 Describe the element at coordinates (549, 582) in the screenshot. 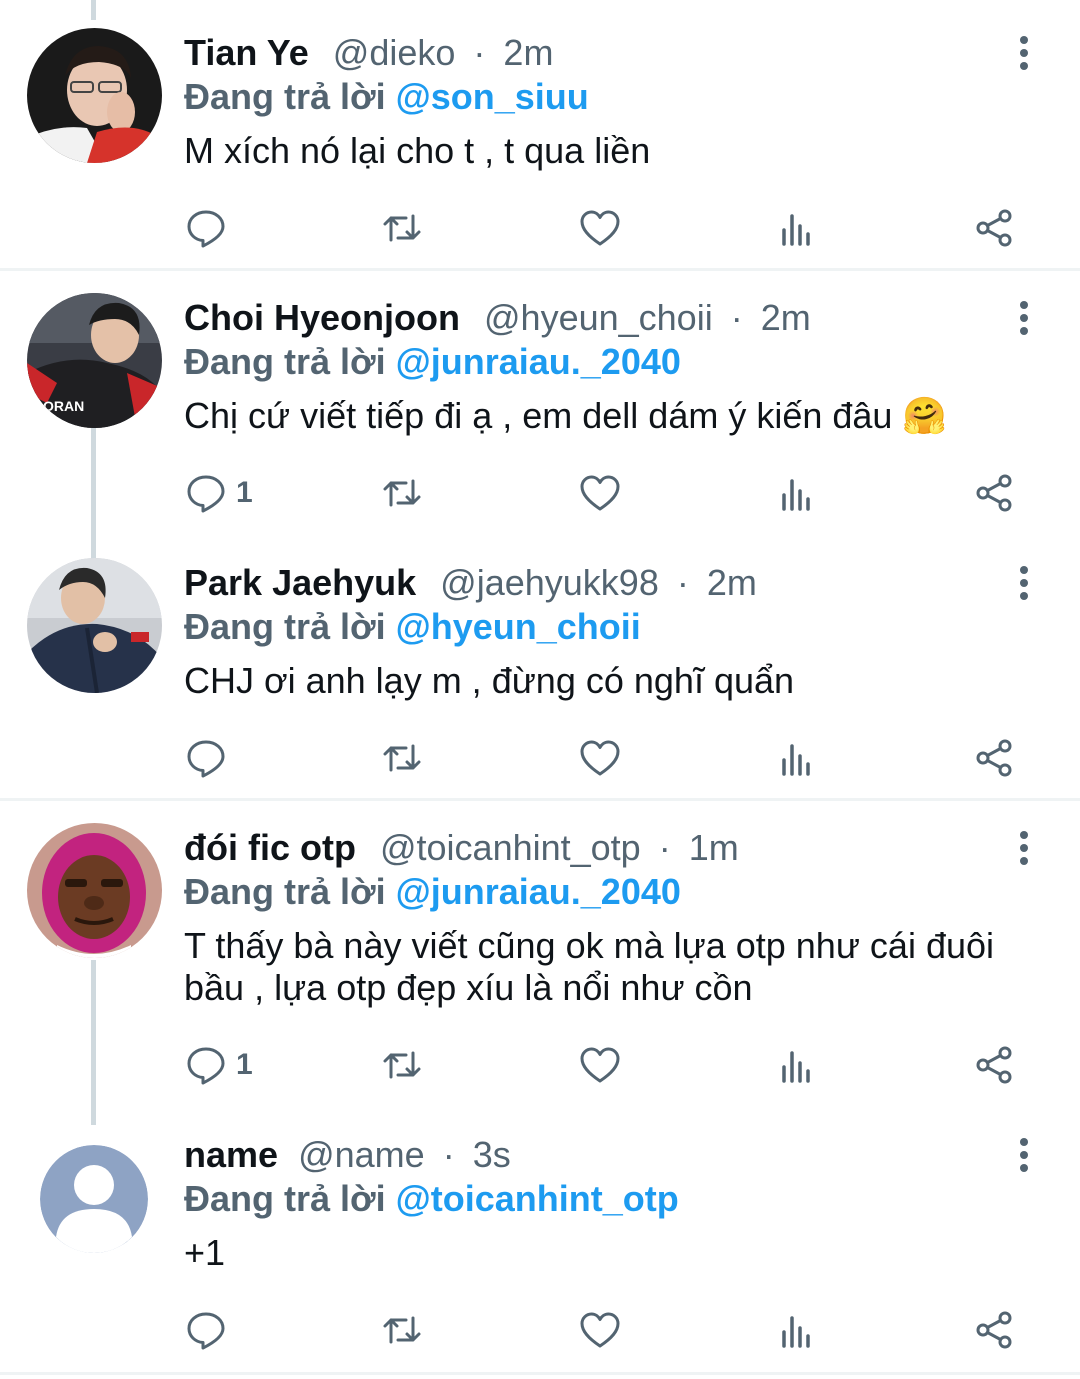

I see `user-handle: @jaehyukk98` at that location.